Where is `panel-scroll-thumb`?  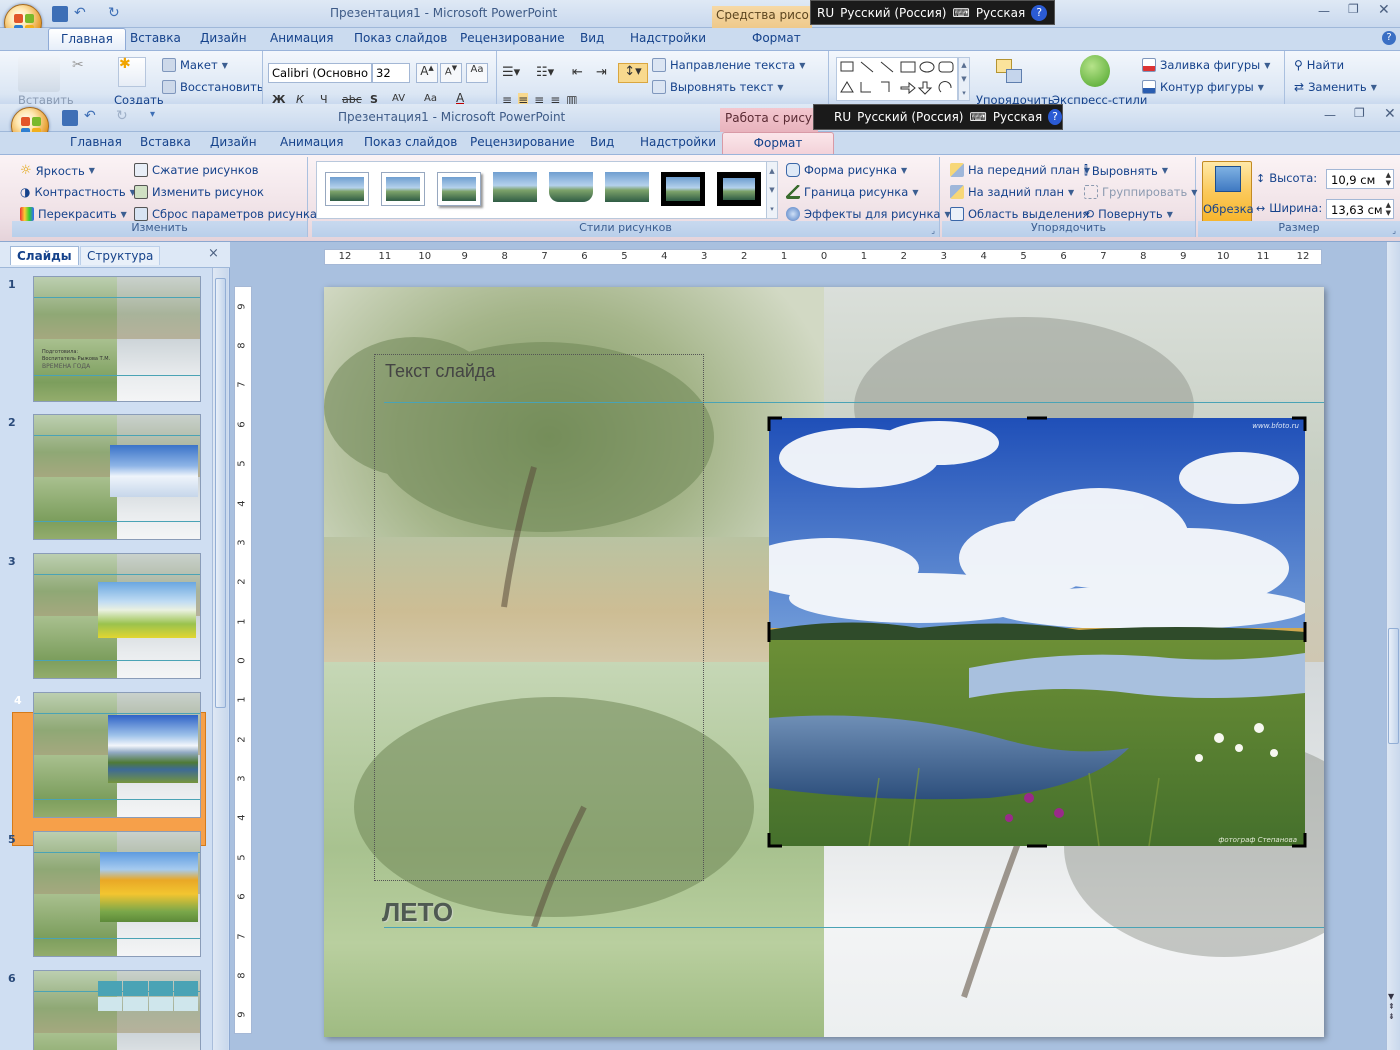 panel-scroll-thumb is located at coordinates (220, 493).